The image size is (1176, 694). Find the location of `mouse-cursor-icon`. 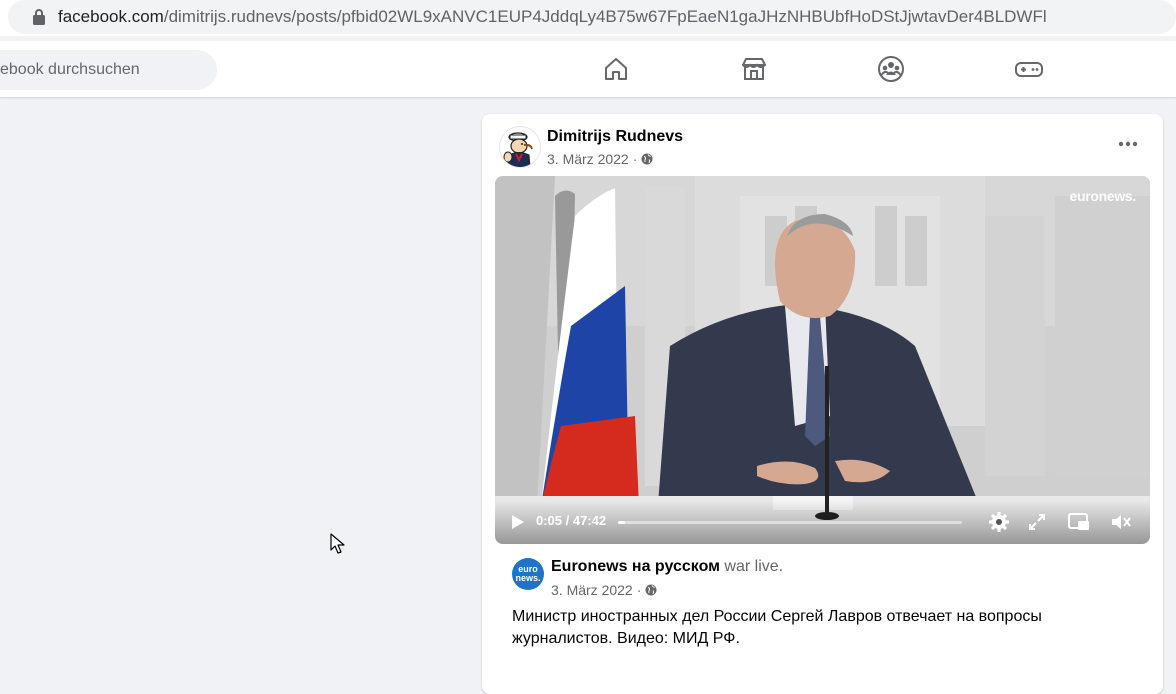

mouse-cursor-icon is located at coordinates (337, 543).